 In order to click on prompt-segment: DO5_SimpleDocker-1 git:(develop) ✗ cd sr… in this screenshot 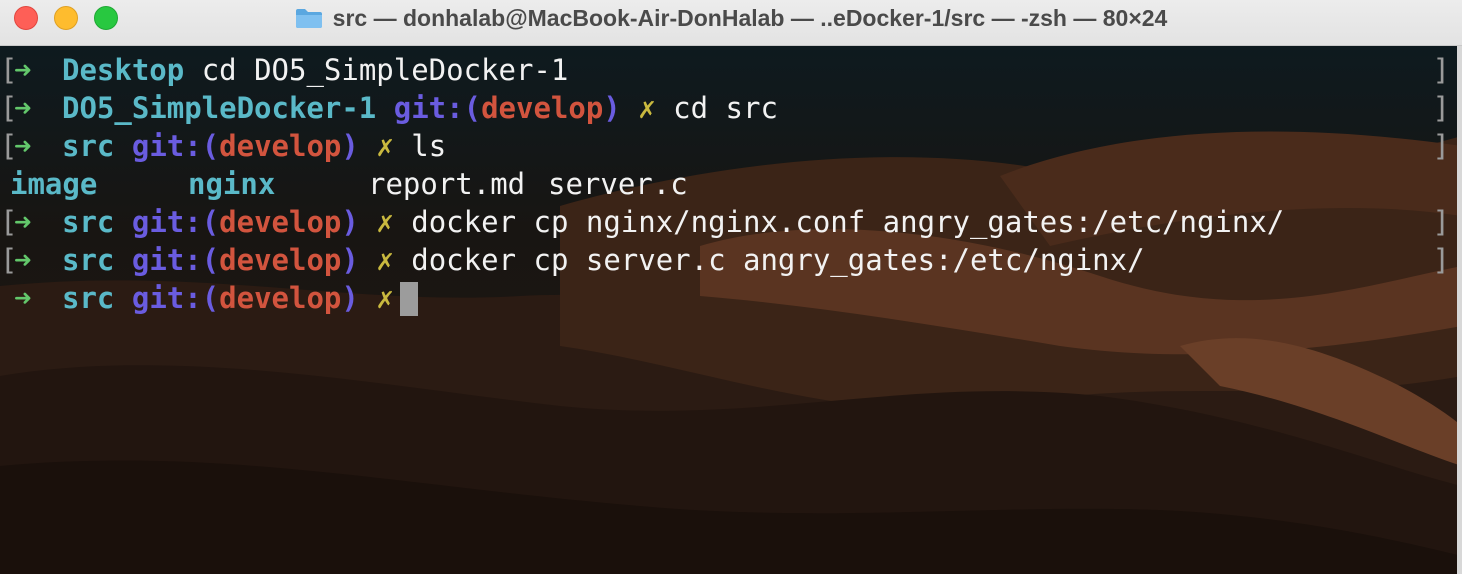, I will do `click(420, 108)`.